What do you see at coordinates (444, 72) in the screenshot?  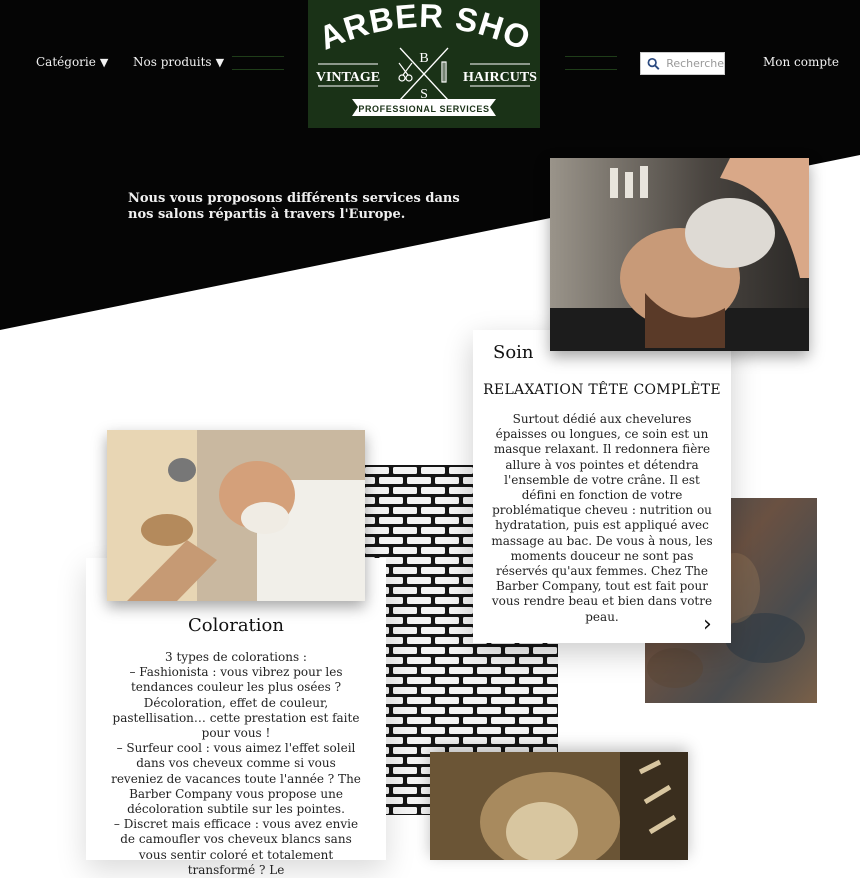 I see `razor-icon` at bounding box center [444, 72].